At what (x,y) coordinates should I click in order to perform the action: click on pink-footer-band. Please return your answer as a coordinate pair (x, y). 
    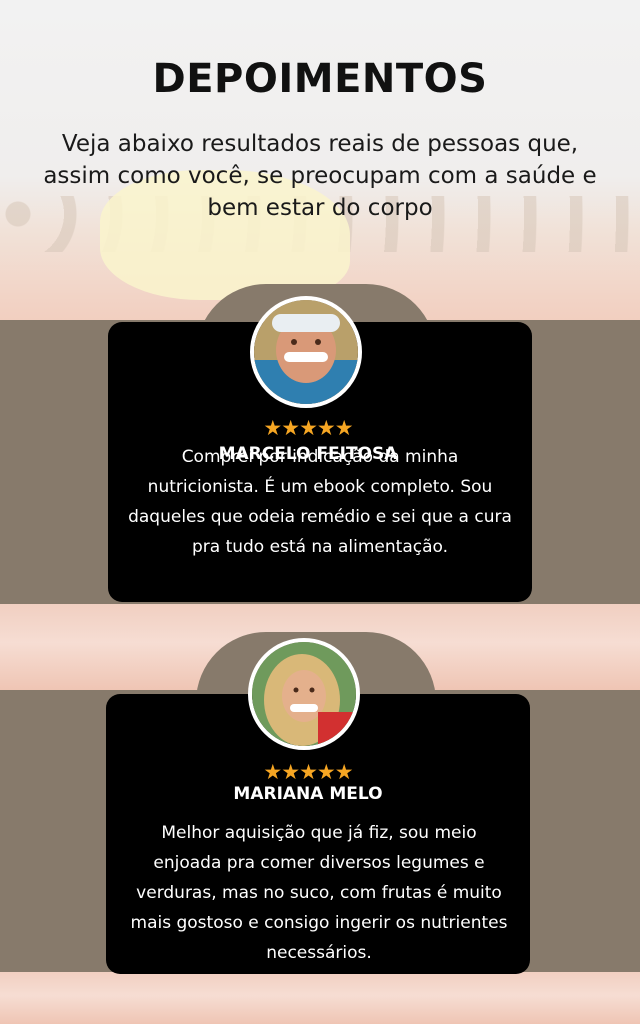
    Looking at the image, I should click on (320, 998).